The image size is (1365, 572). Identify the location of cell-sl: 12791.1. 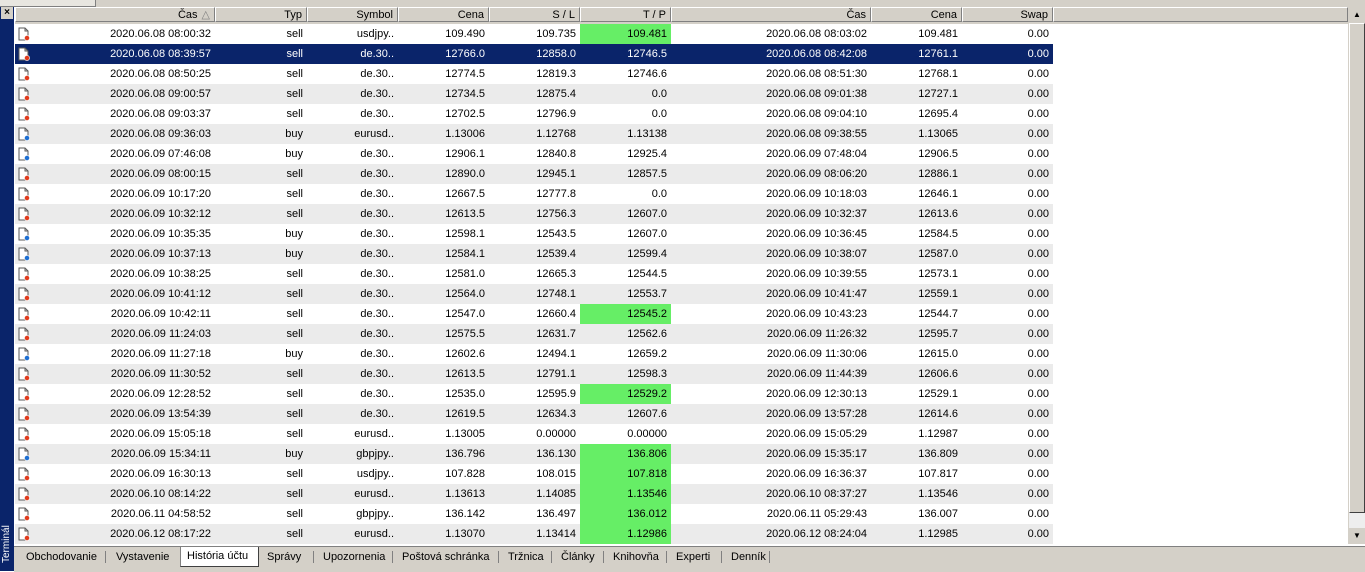
(556, 374).